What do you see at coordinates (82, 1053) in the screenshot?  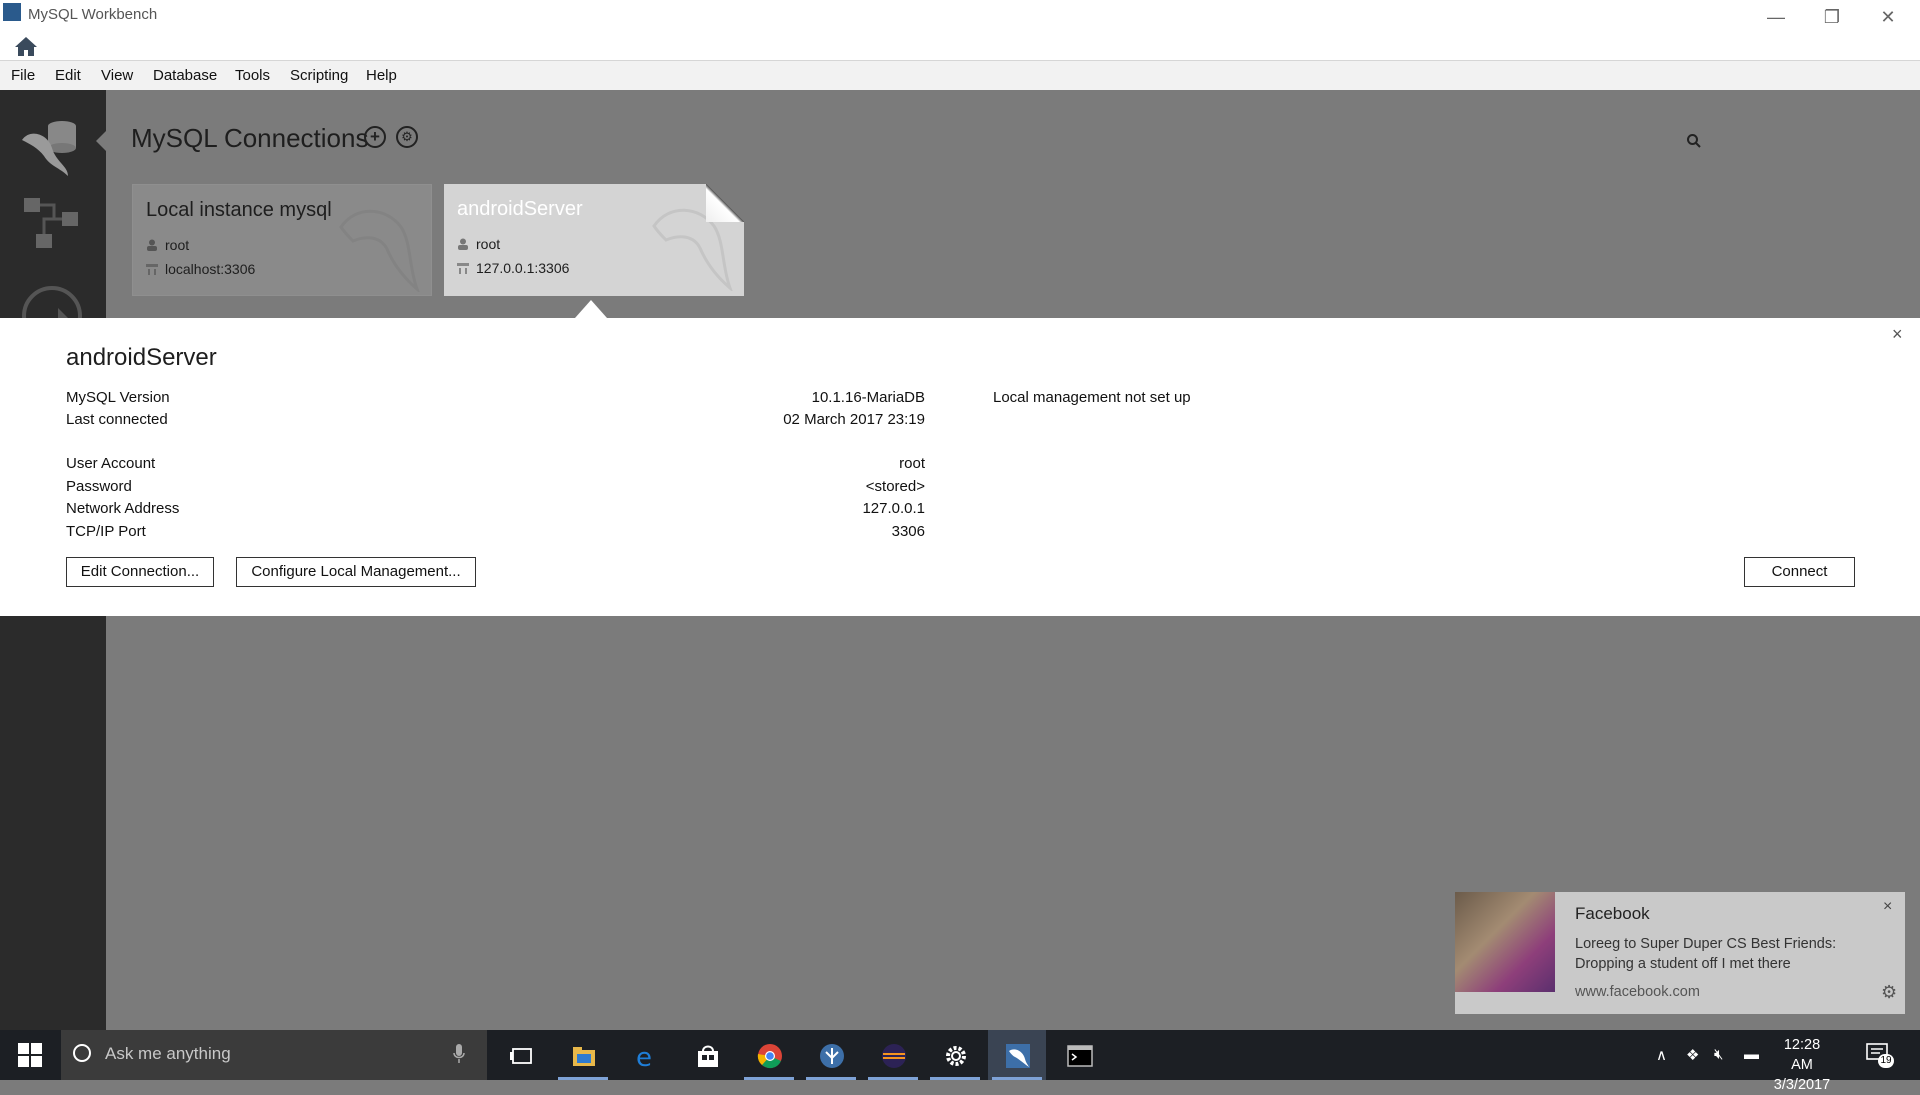 I see `cortana-icon` at bounding box center [82, 1053].